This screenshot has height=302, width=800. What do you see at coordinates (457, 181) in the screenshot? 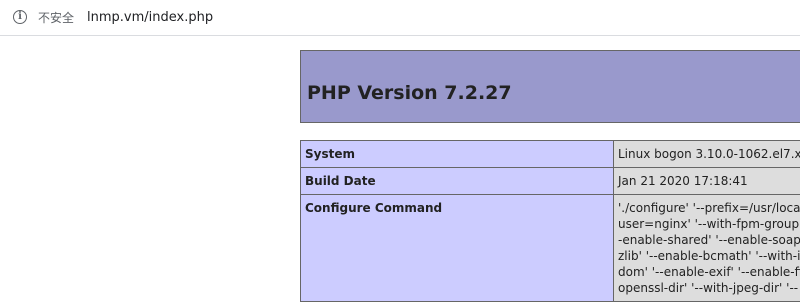
I see `row-label: Build Date` at bounding box center [457, 181].